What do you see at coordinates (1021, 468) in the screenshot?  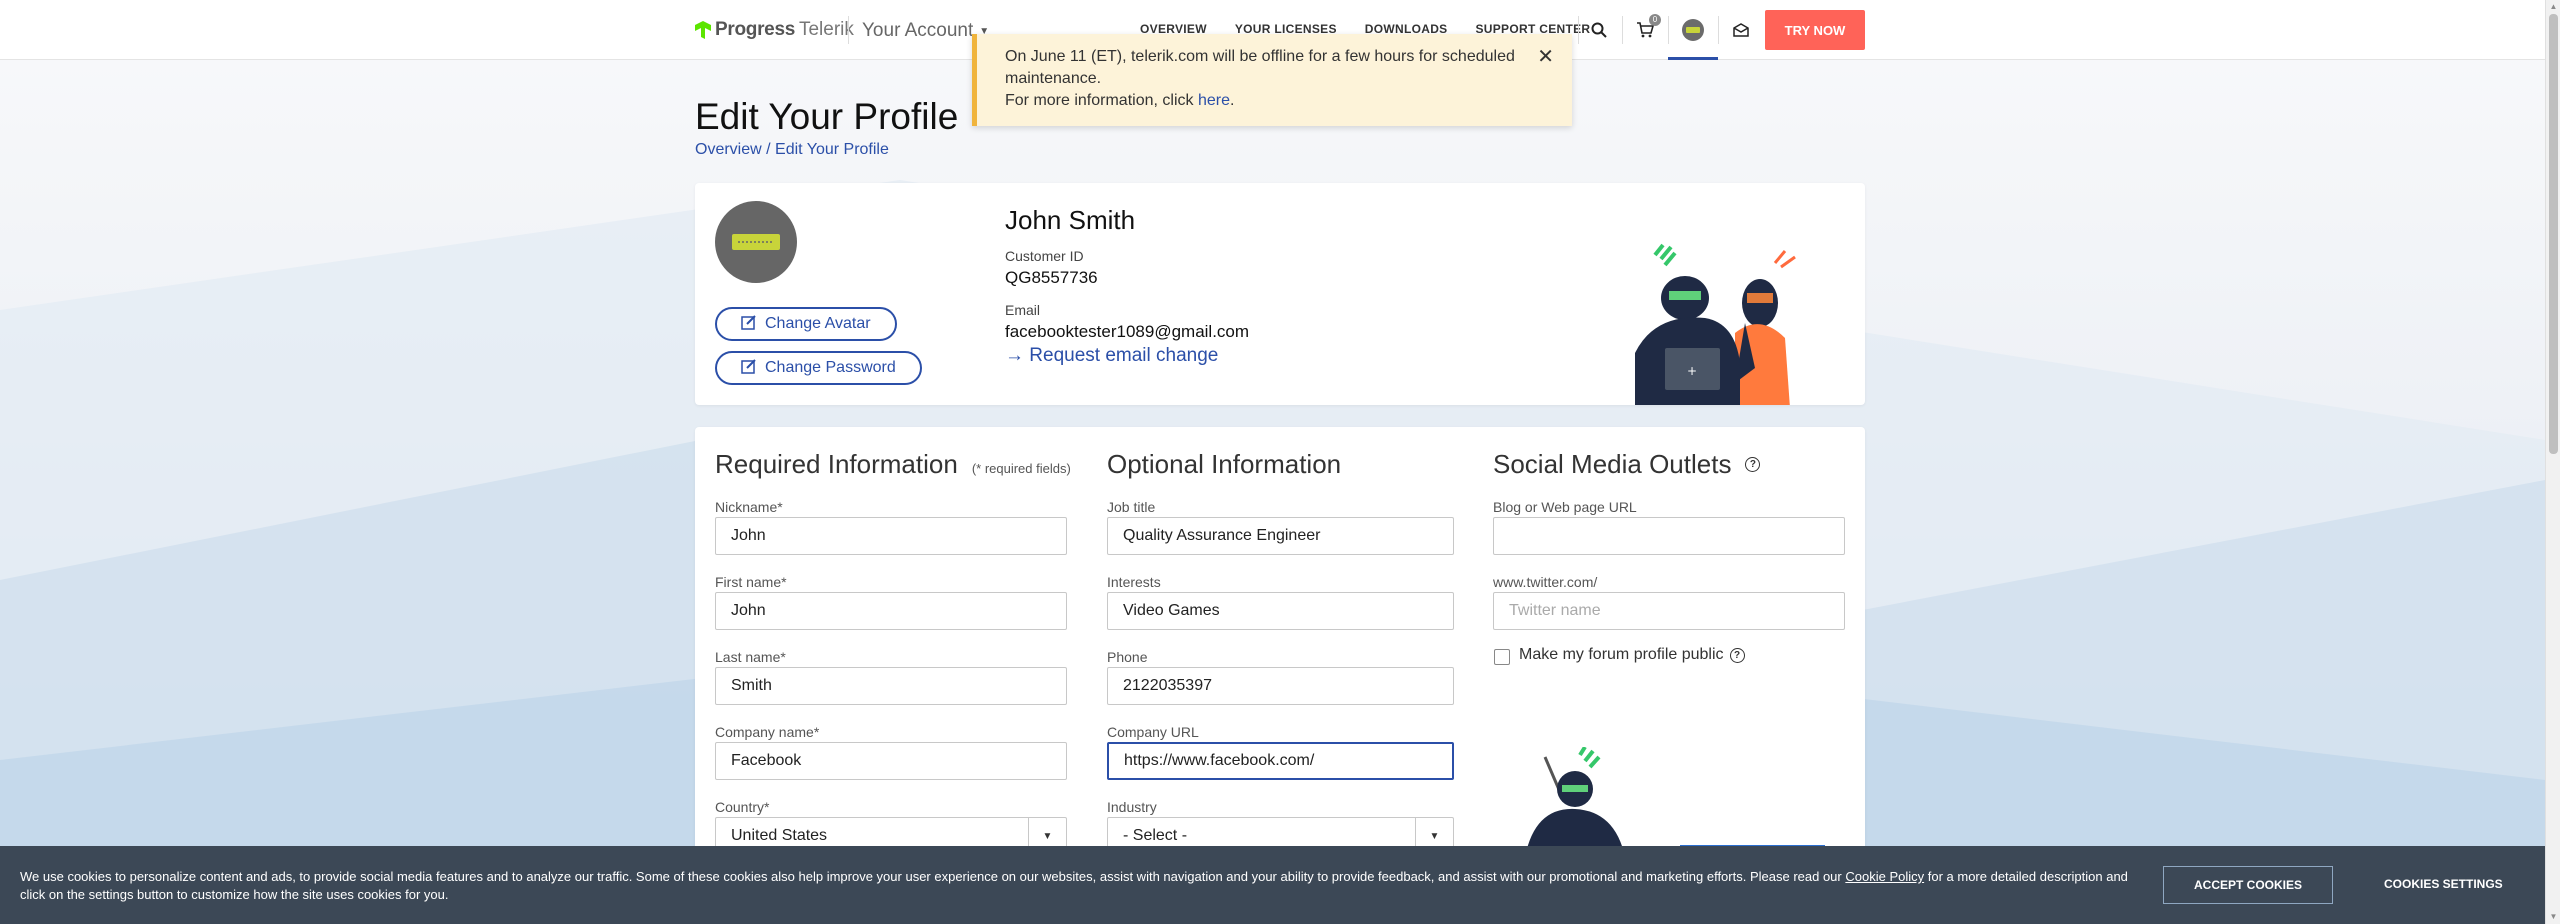 I see `required-note: (* required fields)` at bounding box center [1021, 468].